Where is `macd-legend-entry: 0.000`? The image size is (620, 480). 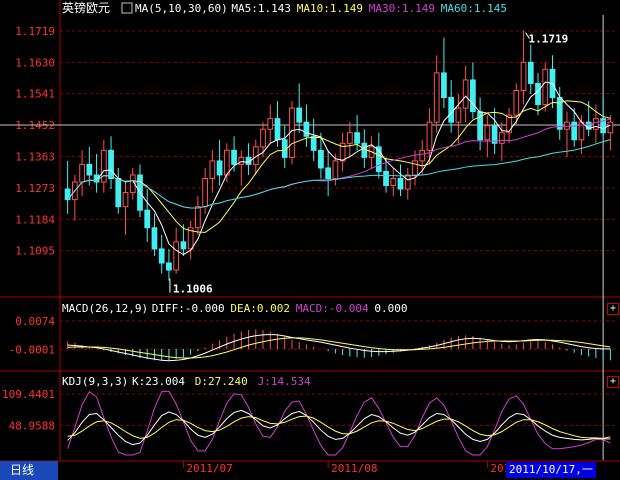 macd-legend-entry: 0.000 is located at coordinates (390, 308).